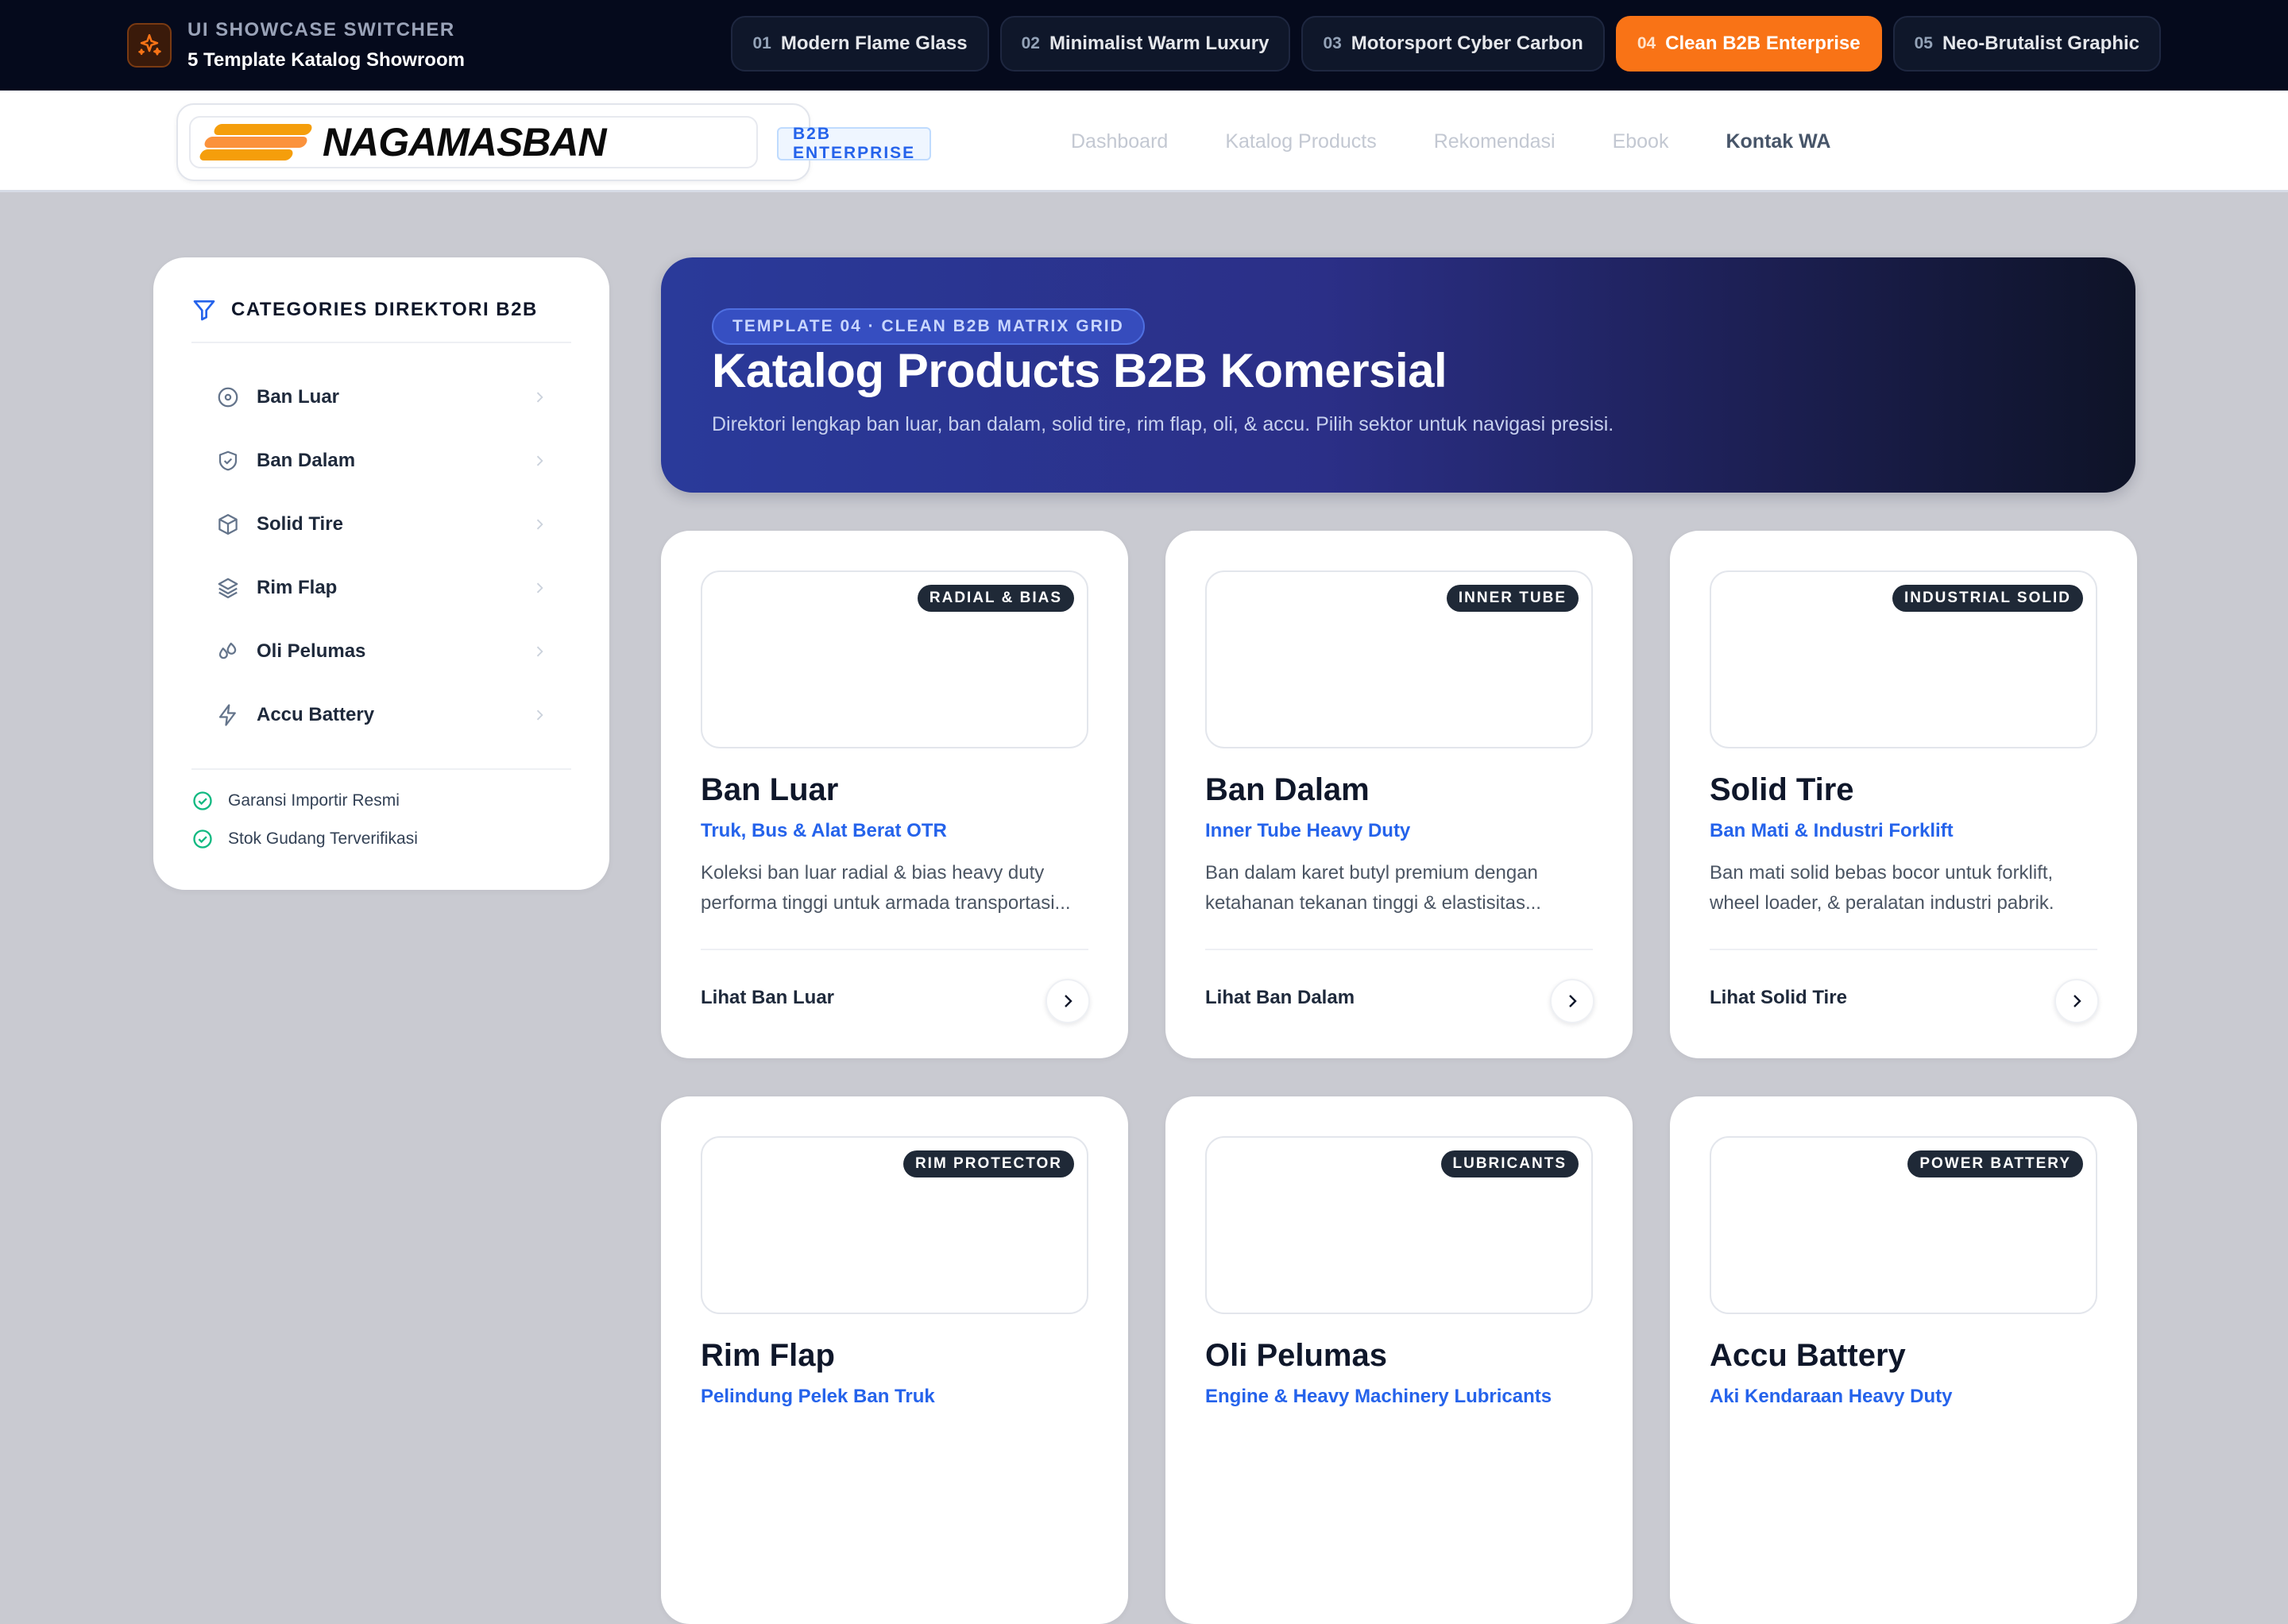 Image resolution: width=2288 pixels, height=1624 pixels. What do you see at coordinates (1509, 1163) in the screenshot?
I see `card-badge: LUBRICANTS` at bounding box center [1509, 1163].